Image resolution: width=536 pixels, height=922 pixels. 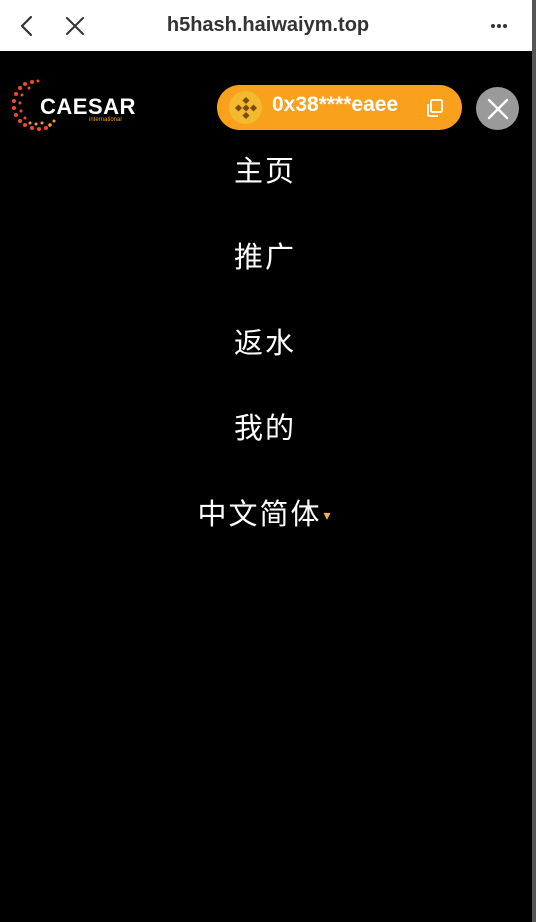 I want to click on more-dots-icon, so click(x=499, y=26).